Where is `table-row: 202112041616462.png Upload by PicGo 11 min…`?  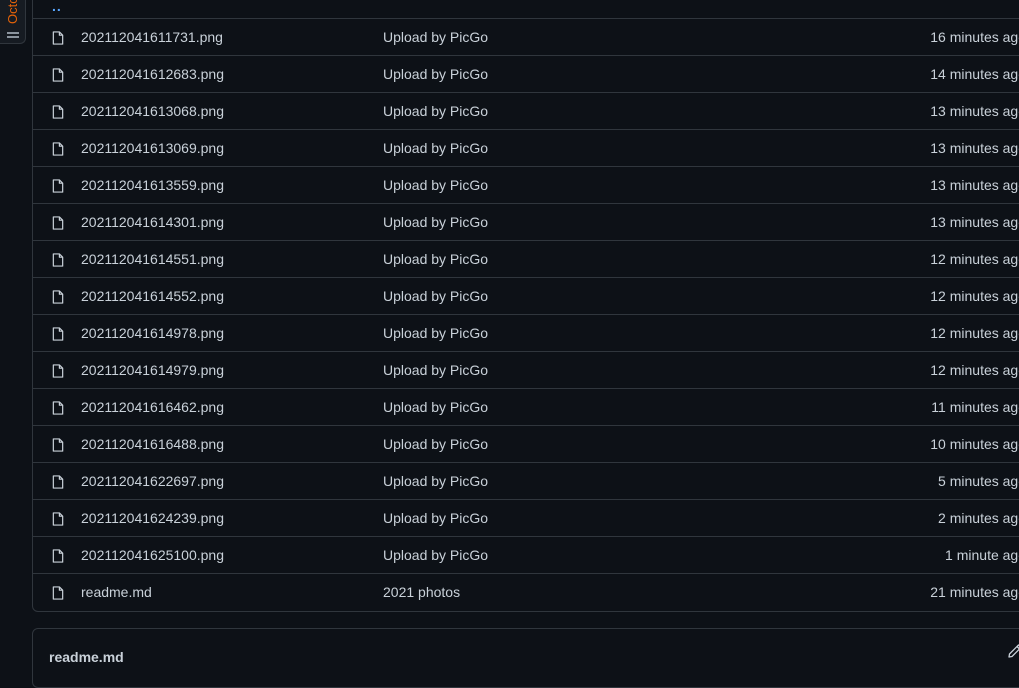
table-row: 202112041616462.png Upload by PicGo 11 min… is located at coordinates (526, 407).